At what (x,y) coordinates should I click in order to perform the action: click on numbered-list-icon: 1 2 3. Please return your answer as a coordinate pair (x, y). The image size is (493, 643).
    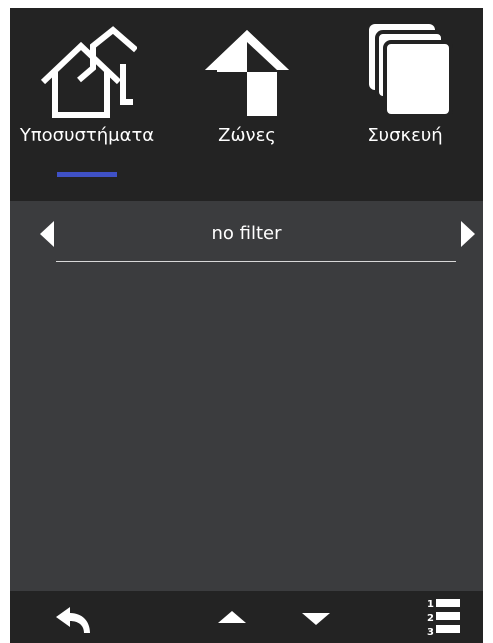
    Looking at the image, I should click on (442, 617).